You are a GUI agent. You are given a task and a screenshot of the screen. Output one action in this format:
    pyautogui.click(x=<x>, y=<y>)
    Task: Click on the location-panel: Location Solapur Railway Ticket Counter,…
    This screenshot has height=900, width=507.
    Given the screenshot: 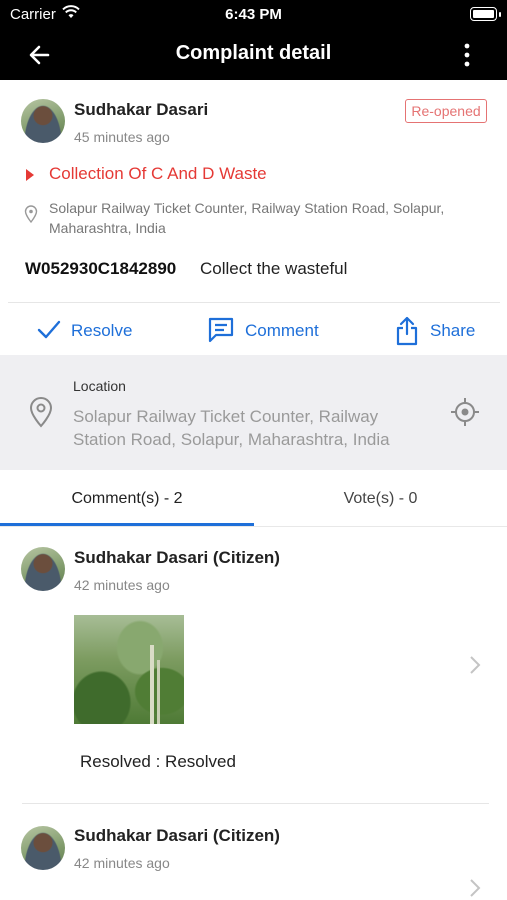 What is the action you would take?
    pyautogui.click(x=253, y=412)
    